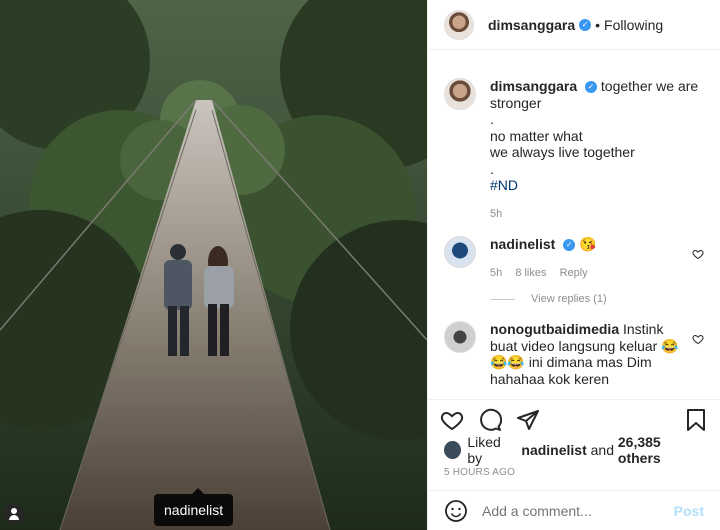  I want to click on post-timestamp: 5 HOURS AGO, so click(574, 475).